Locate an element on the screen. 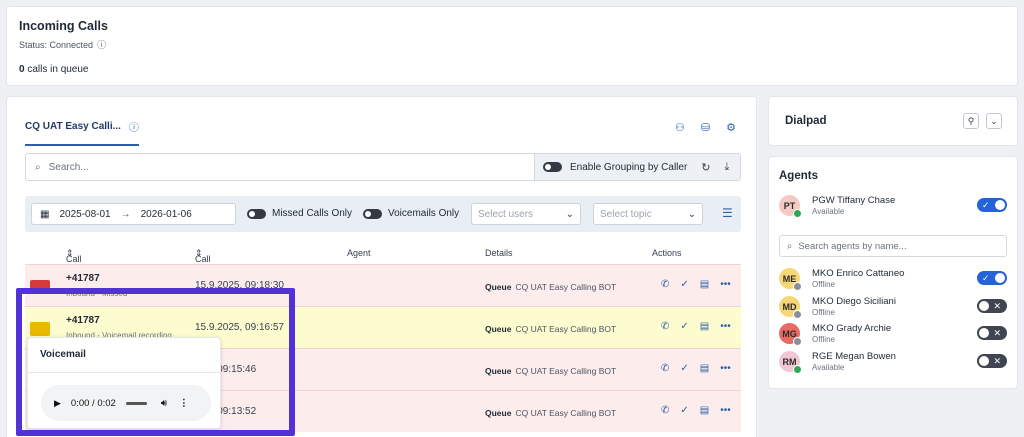 Image resolution: width=1024 pixels, height=437 pixels. grouping-control: Enable Grouping by Caller ↻ ⤓ is located at coordinates (637, 167).